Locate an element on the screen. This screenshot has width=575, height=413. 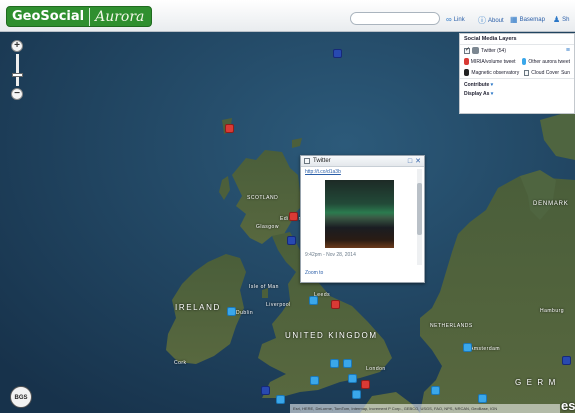
label-liverpool: Liverpool is located at coordinates (278, 305).